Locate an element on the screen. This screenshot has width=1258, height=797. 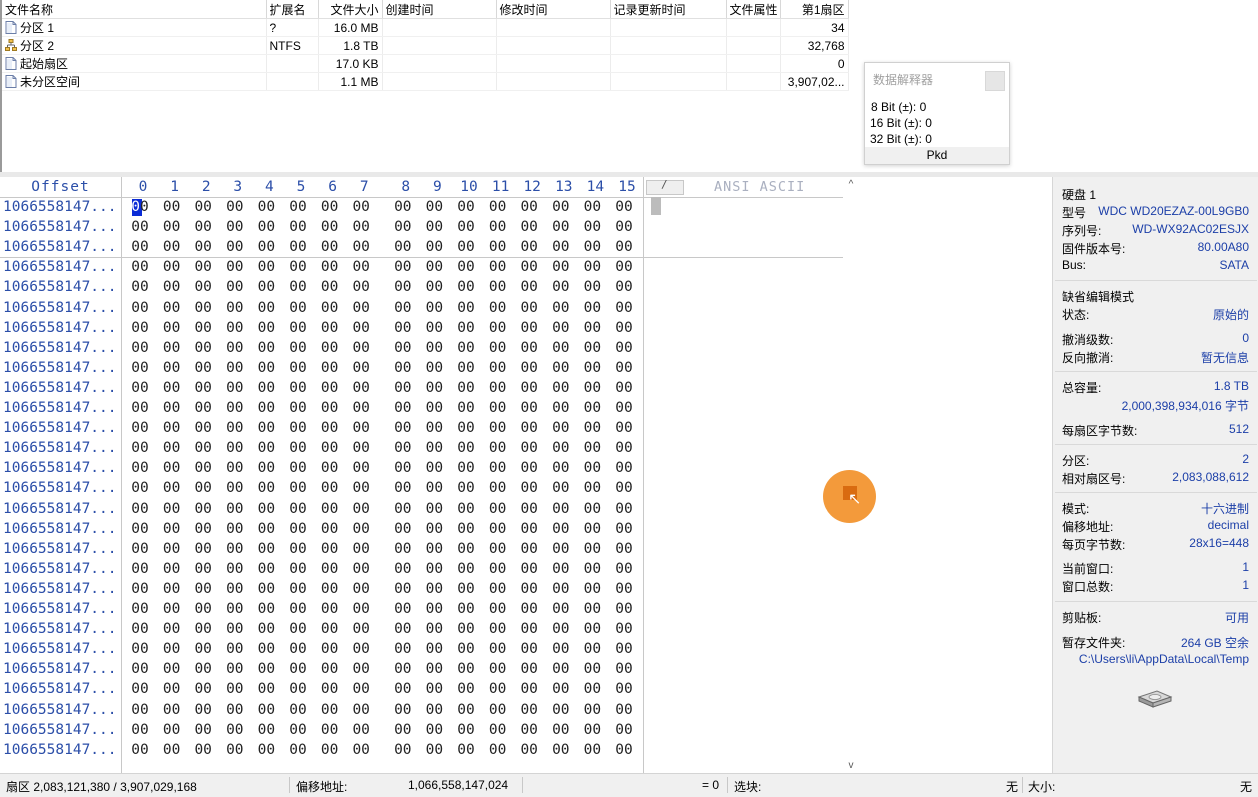
col-header-name: 文件名称 is located at coordinates (134, 9).